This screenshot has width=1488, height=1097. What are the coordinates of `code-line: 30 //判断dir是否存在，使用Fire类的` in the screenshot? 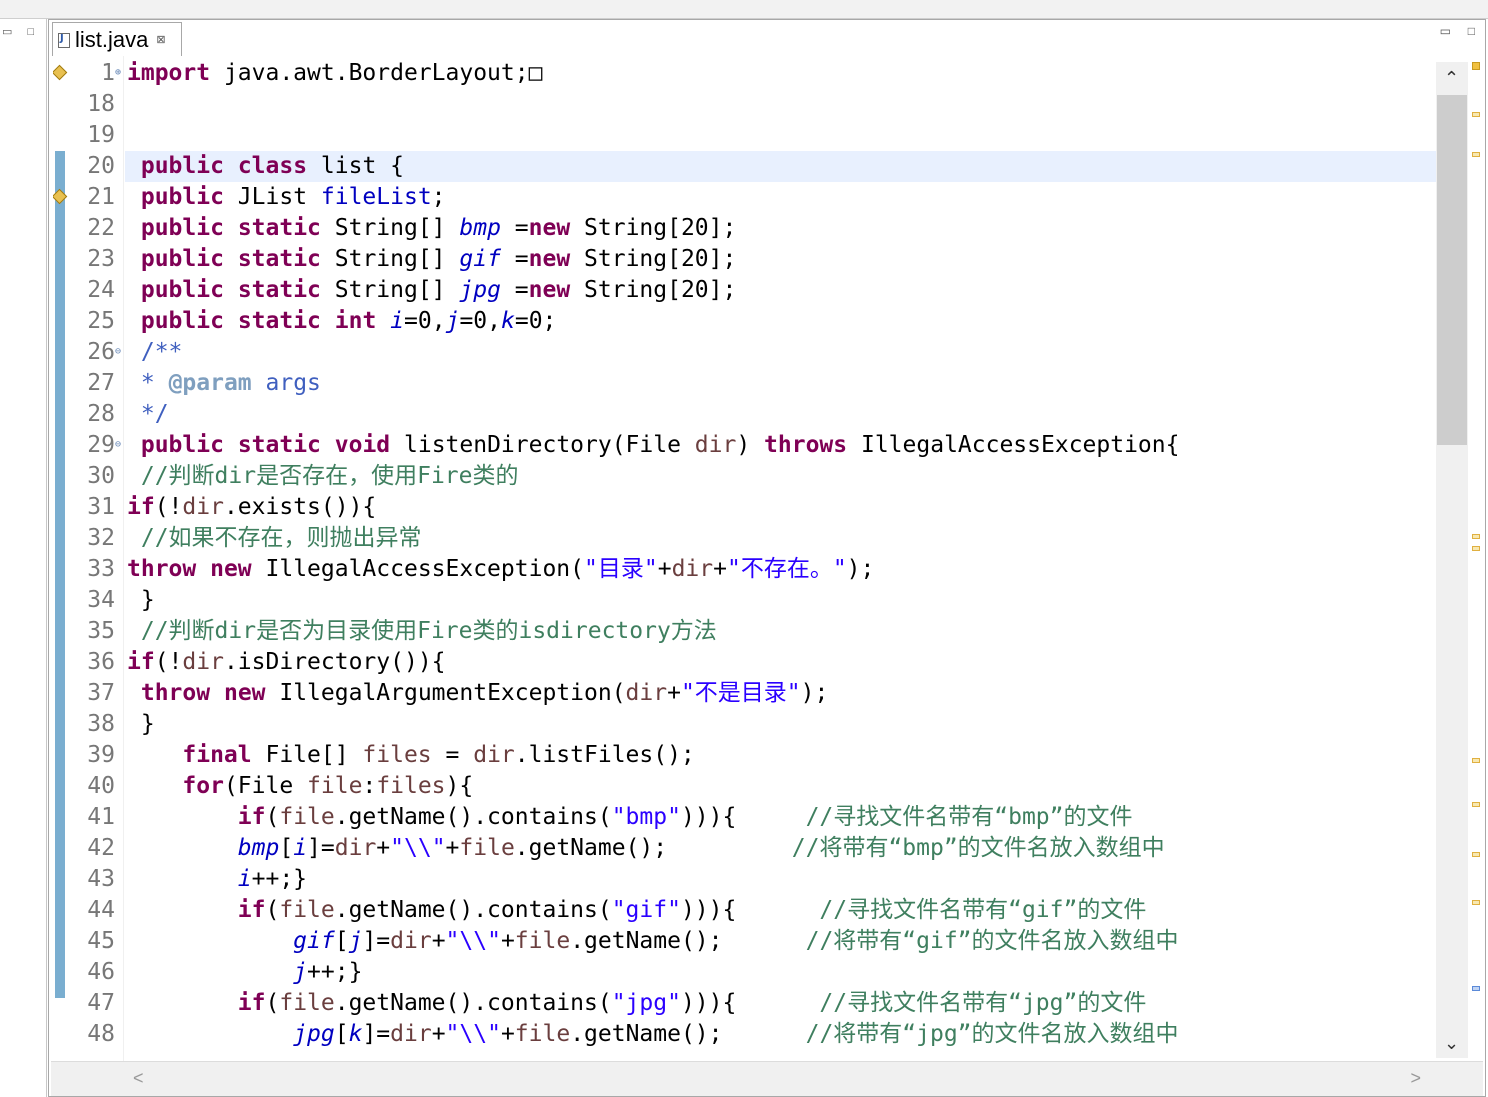 It's located at (745, 476).